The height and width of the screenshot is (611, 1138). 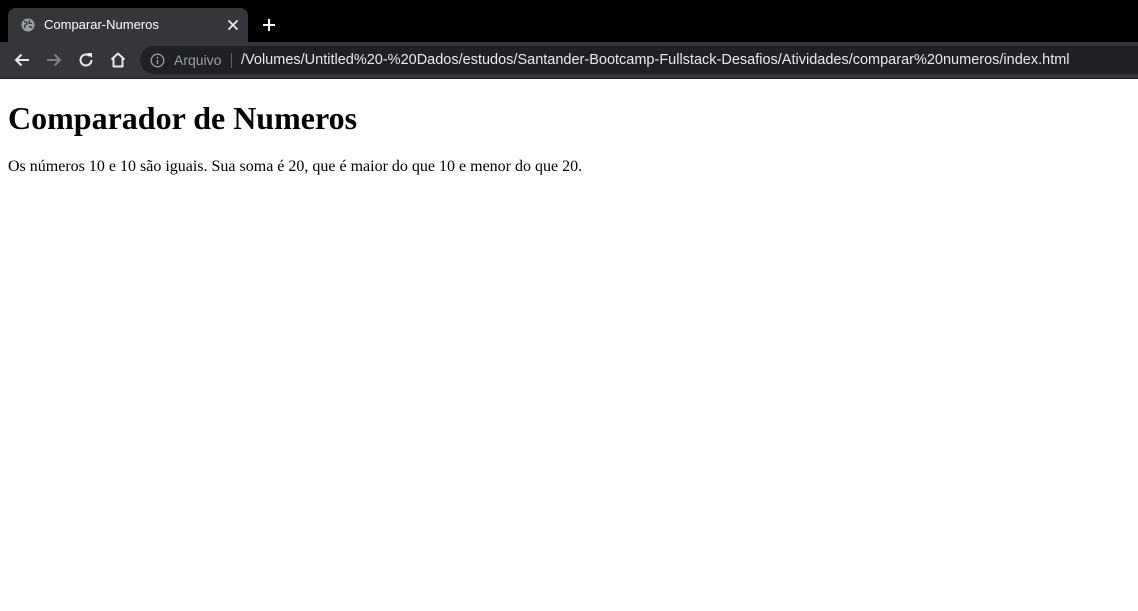 What do you see at coordinates (157, 60) in the screenshot?
I see `info-icon` at bounding box center [157, 60].